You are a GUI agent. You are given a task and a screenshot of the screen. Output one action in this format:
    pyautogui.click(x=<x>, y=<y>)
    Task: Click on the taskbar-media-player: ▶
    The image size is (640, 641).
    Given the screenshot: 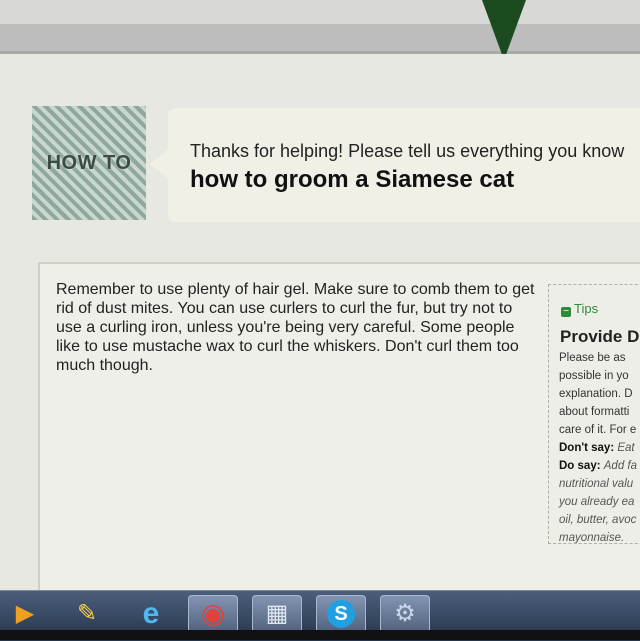 What is the action you would take?
    pyautogui.click(x=25, y=614)
    